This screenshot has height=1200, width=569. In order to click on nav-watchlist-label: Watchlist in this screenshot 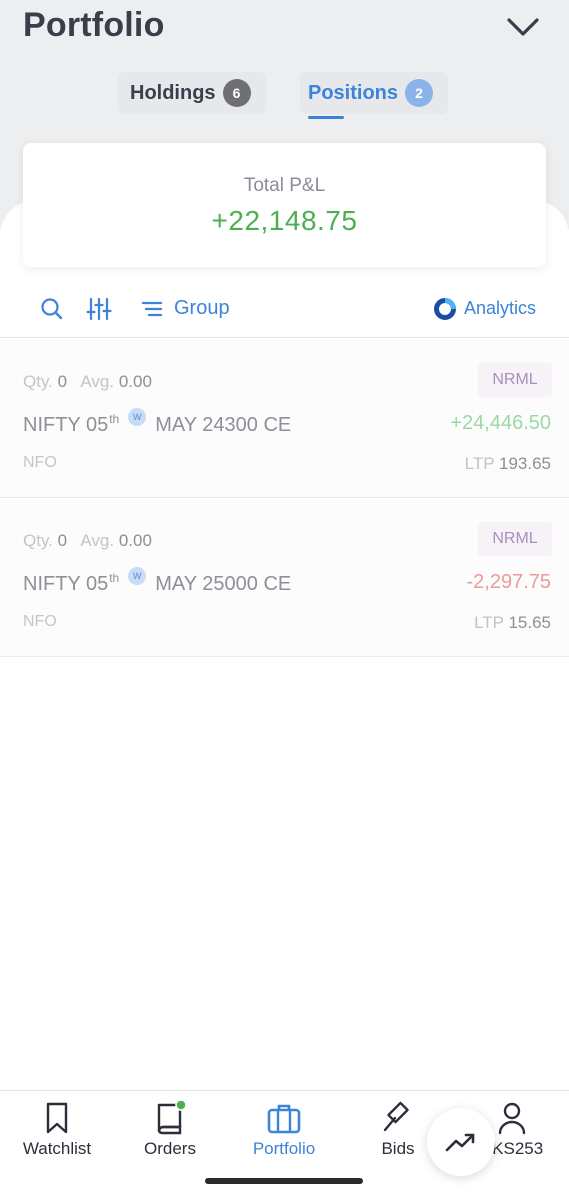, I will do `click(57, 1148)`.